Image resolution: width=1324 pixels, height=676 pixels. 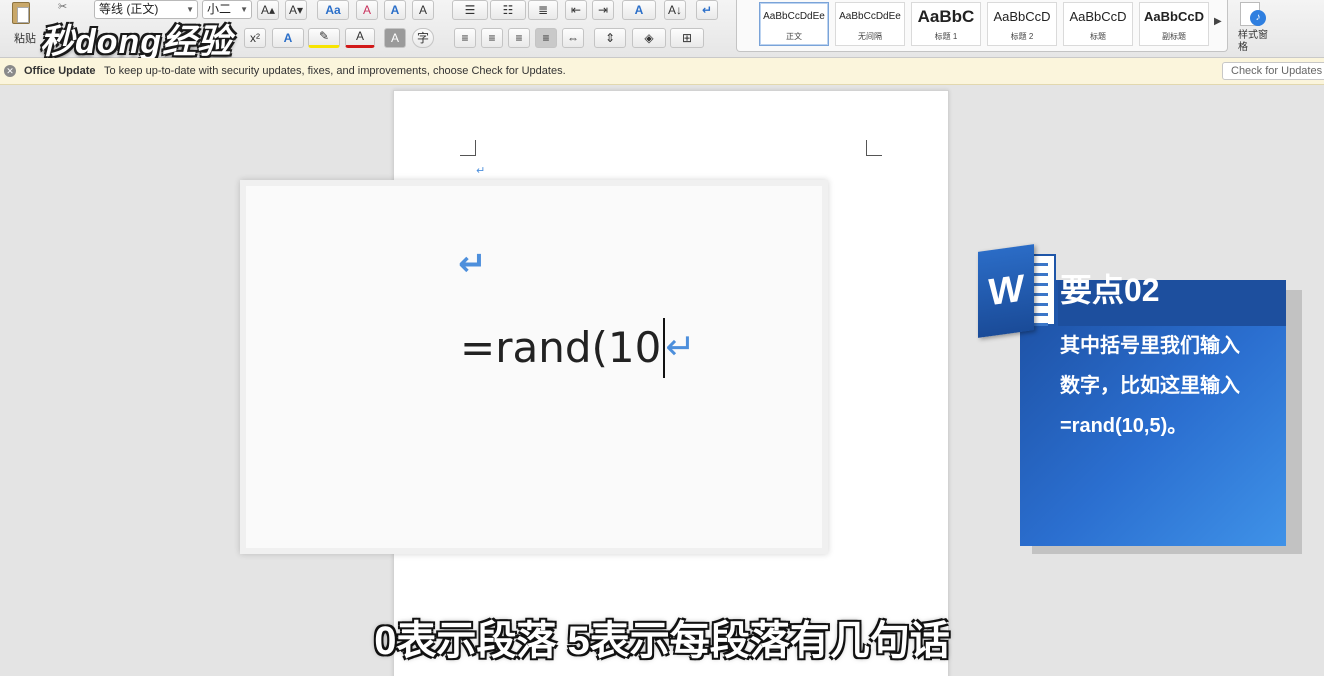 I want to click on font-color-button: A, so click(x=360, y=38).